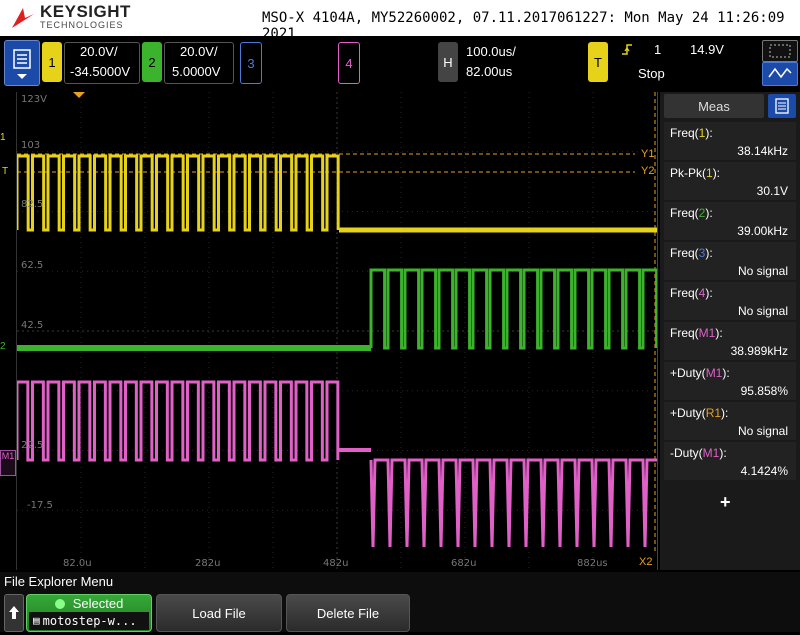 Image resolution: width=800 pixels, height=635 pixels. What do you see at coordinates (691, 213) in the screenshot?
I see `measurement-label: Freq(2):` at bounding box center [691, 213].